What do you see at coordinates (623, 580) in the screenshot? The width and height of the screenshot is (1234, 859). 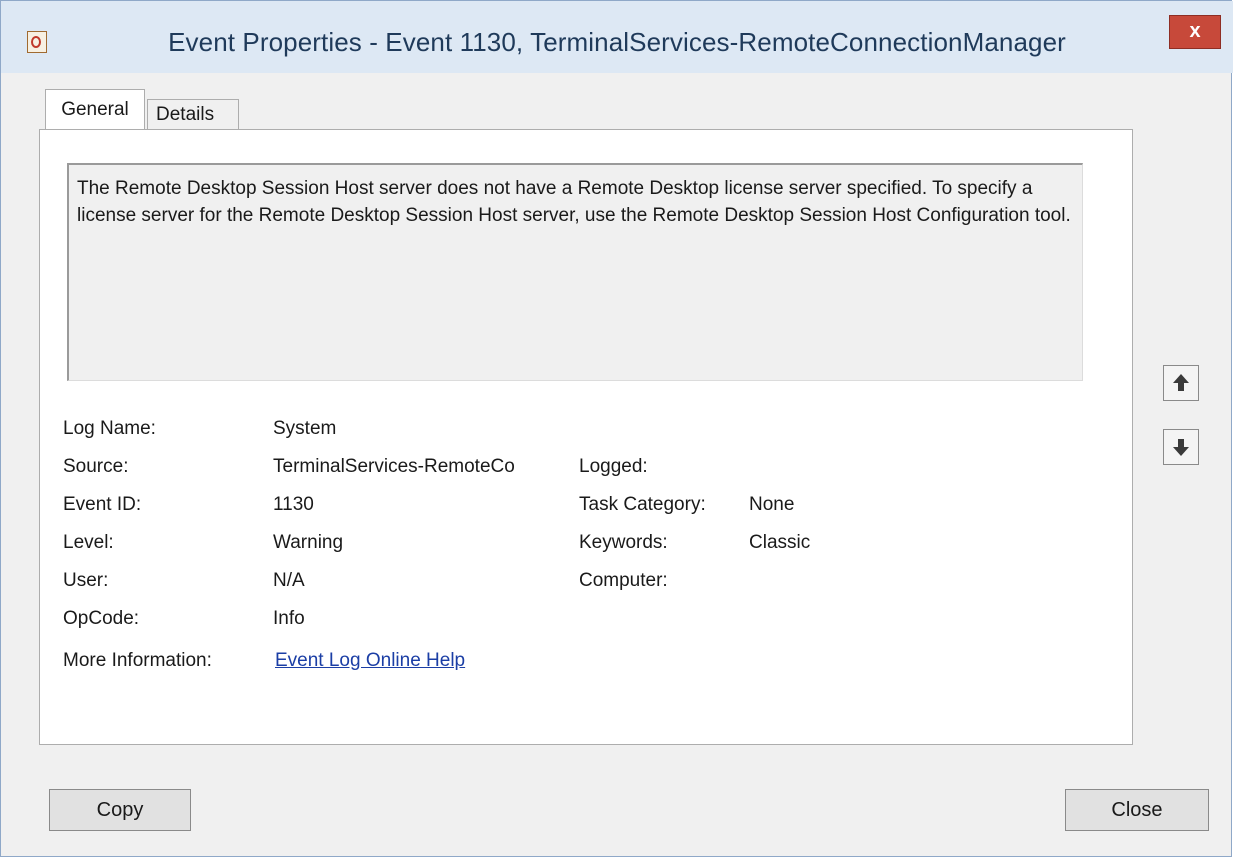 I see `computer-label: Computer:` at bounding box center [623, 580].